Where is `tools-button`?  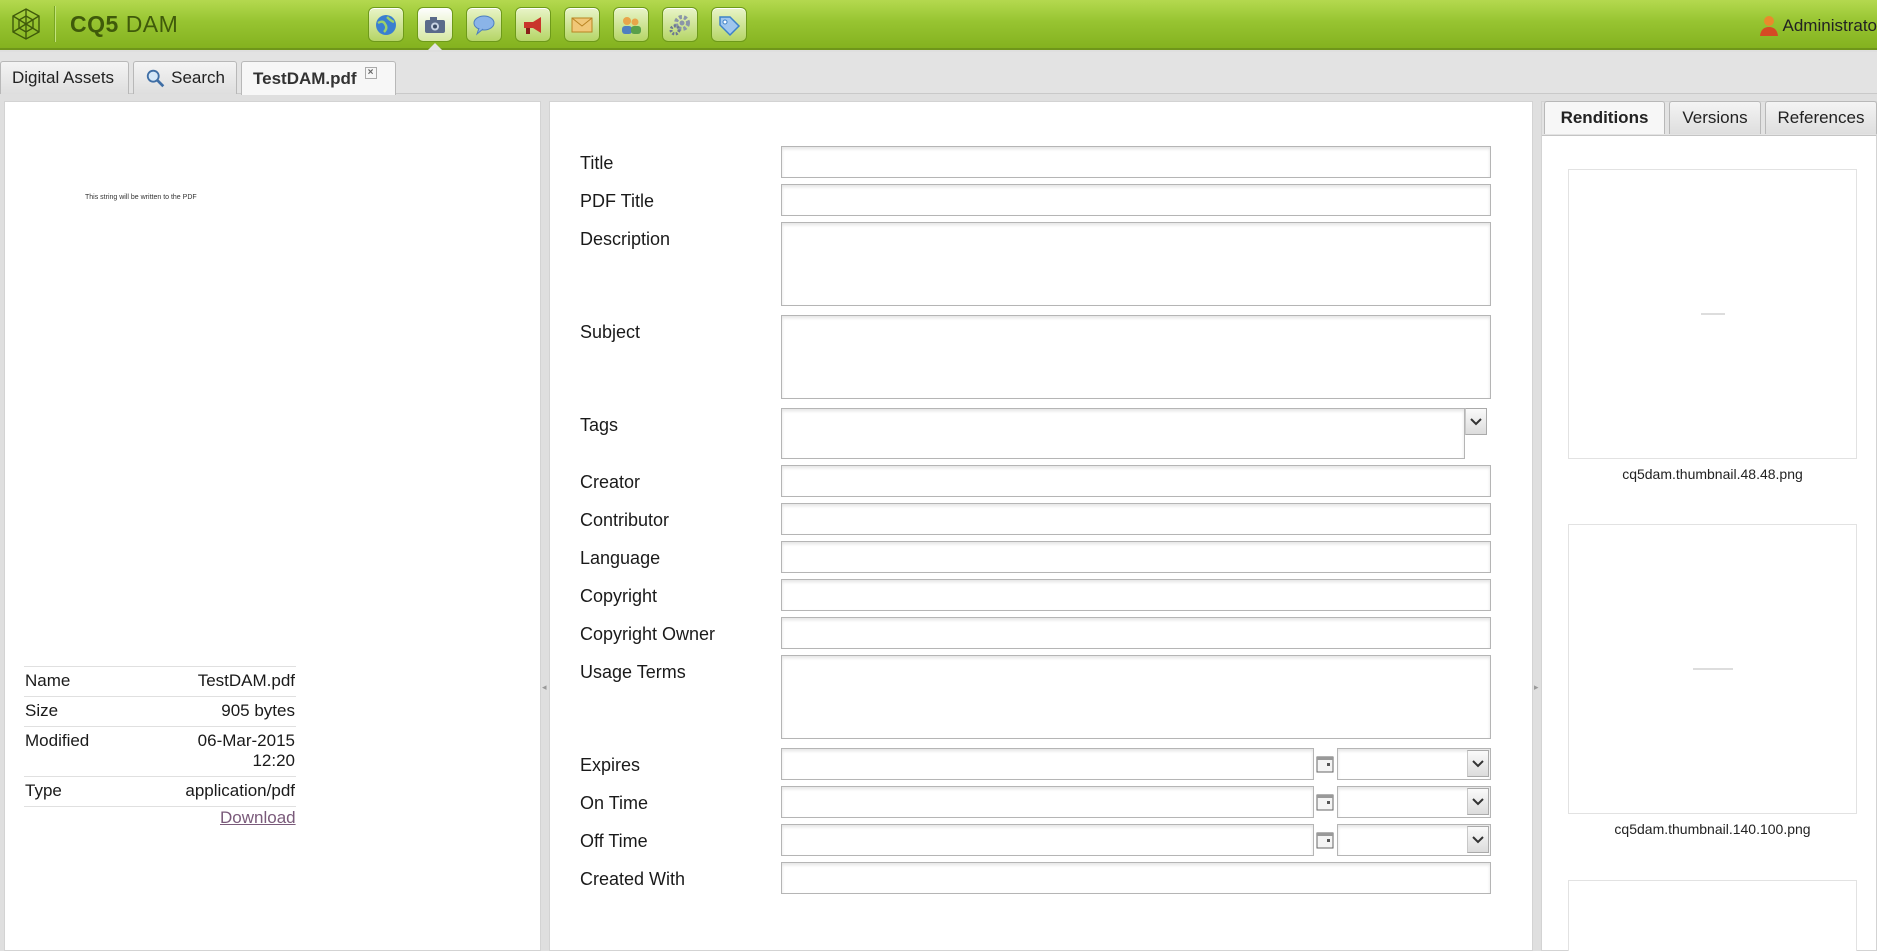 tools-button is located at coordinates (680, 24).